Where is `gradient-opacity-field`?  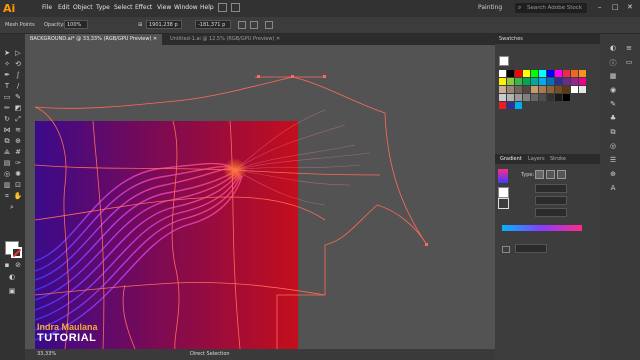 gradient-opacity-field is located at coordinates (531, 248).